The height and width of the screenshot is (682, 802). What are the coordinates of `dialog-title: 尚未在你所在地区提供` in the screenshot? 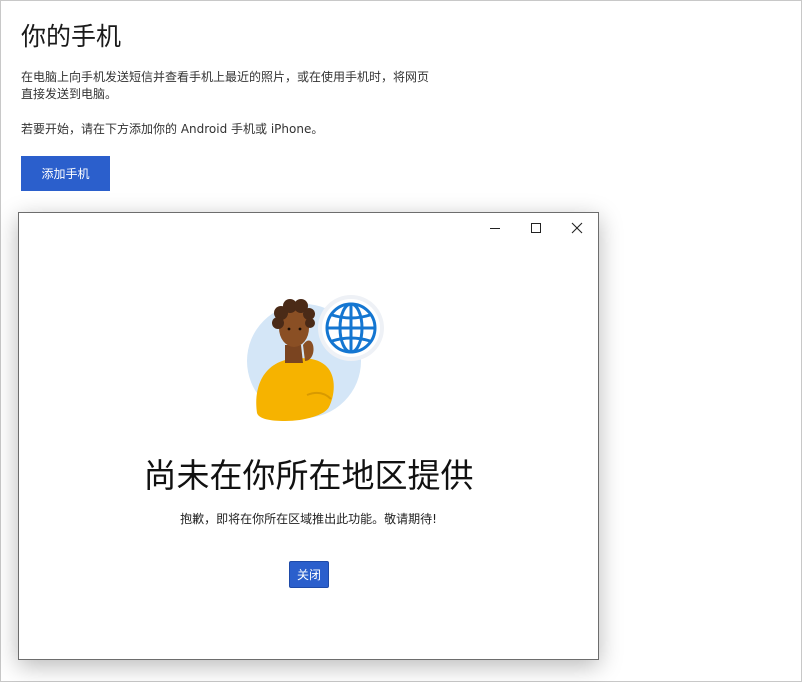 It's located at (308, 475).